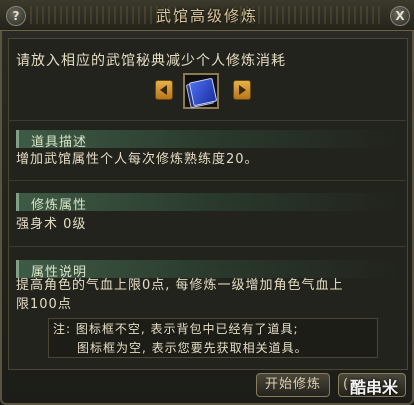 This screenshot has height=405, width=414. I want to click on secondary-button-label: (, so click(346, 384).